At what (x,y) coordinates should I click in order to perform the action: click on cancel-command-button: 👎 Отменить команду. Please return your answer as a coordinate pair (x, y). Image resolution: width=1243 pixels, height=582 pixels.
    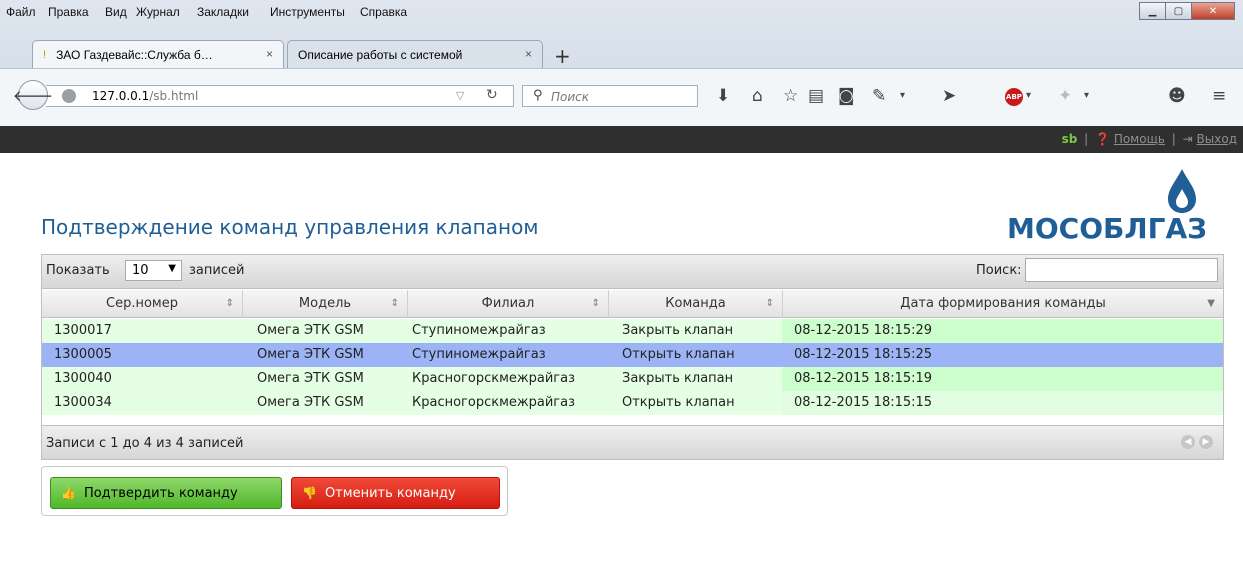
    Looking at the image, I should click on (395, 493).